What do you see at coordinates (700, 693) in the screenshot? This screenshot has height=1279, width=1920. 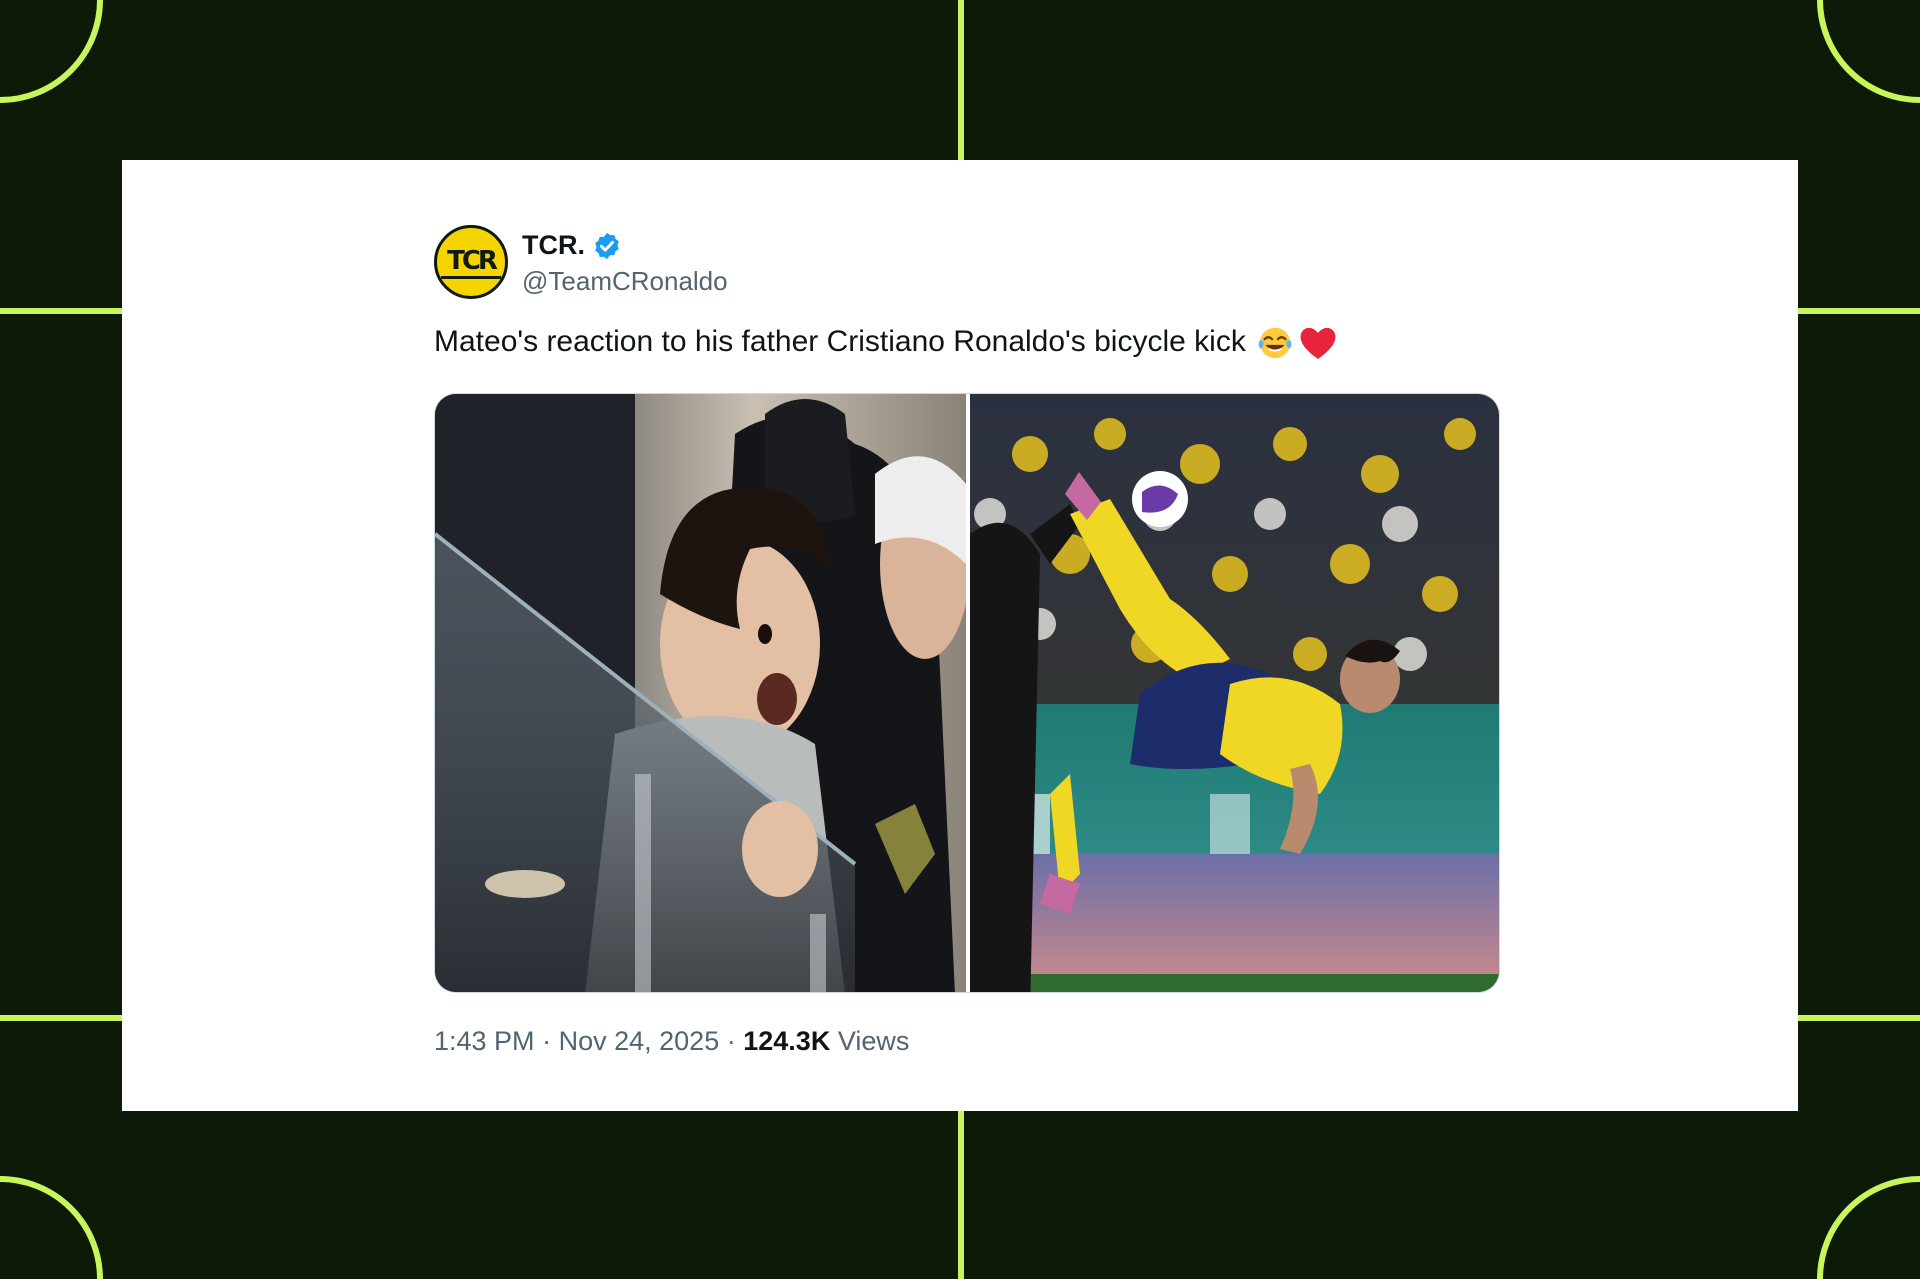 I see `boy-reaction-photo` at bounding box center [700, 693].